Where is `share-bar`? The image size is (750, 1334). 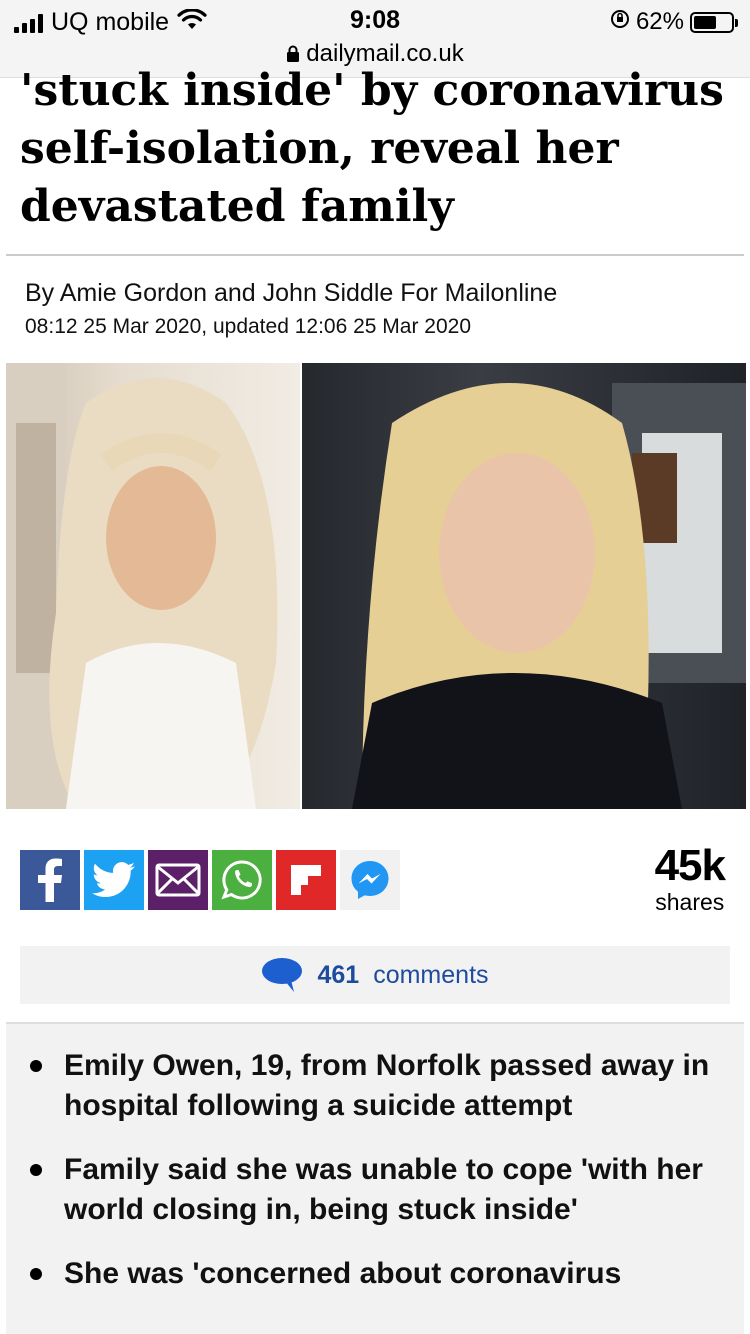
share-bar is located at coordinates (210, 880).